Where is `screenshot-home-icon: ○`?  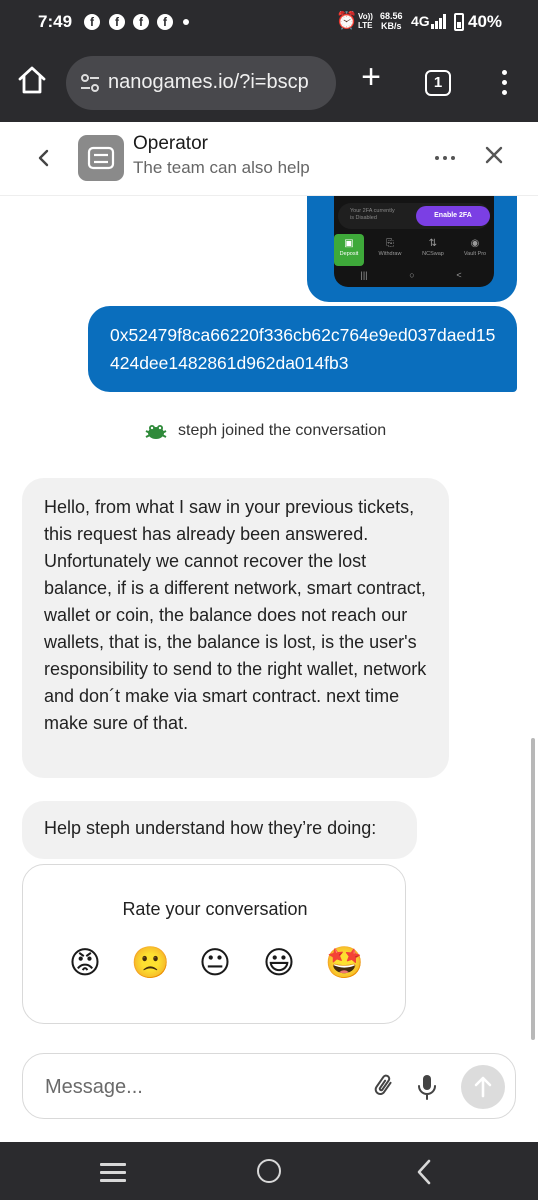
screenshot-home-icon: ○ is located at coordinates (412, 275).